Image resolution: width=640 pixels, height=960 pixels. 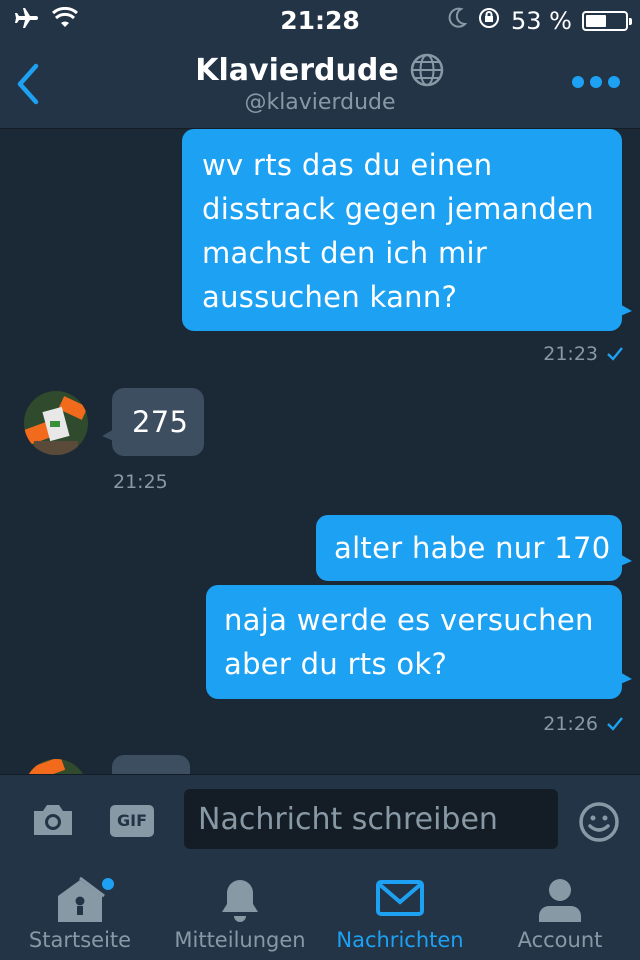 I want to click on avatar, so click(x=56, y=423).